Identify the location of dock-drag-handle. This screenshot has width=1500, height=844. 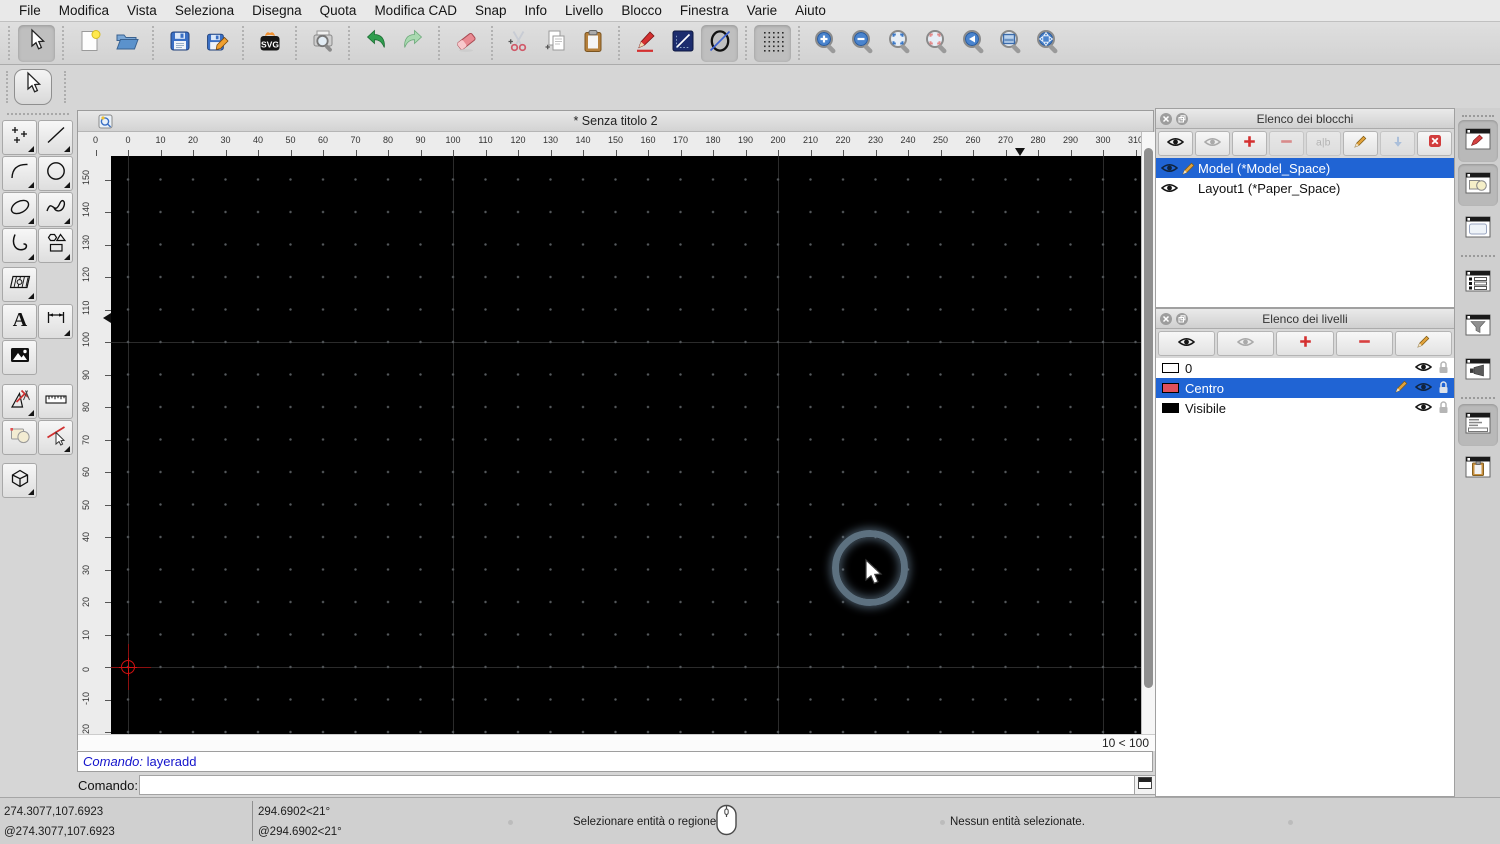
(1477, 116).